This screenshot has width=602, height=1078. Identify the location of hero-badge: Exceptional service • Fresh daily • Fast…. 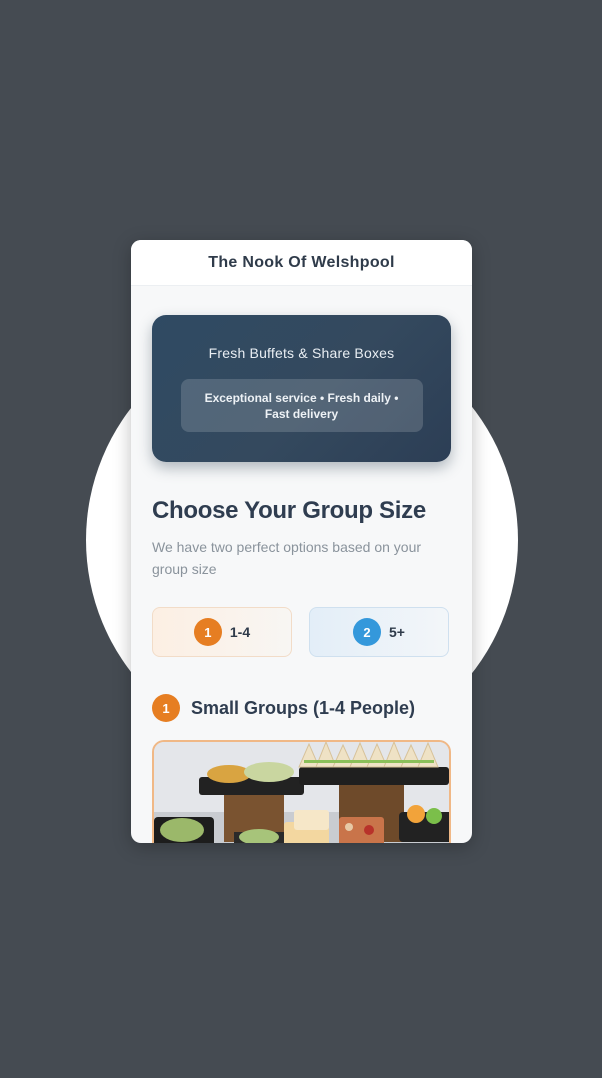
(301, 405).